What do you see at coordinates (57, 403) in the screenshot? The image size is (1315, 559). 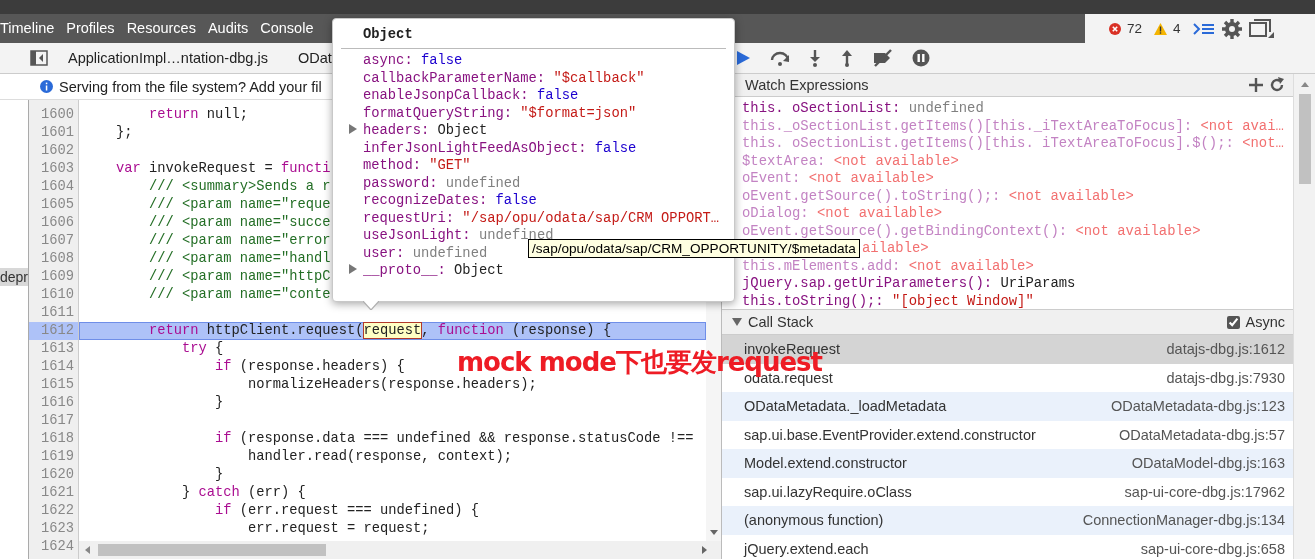 I see `line-number: 1616` at bounding box center [57, 403].